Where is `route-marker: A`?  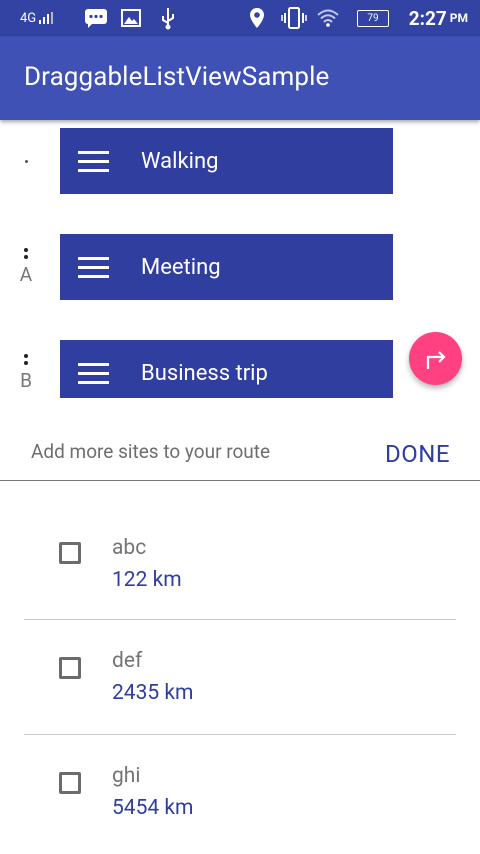
route-marker: A is located at coordinates (26, 267).